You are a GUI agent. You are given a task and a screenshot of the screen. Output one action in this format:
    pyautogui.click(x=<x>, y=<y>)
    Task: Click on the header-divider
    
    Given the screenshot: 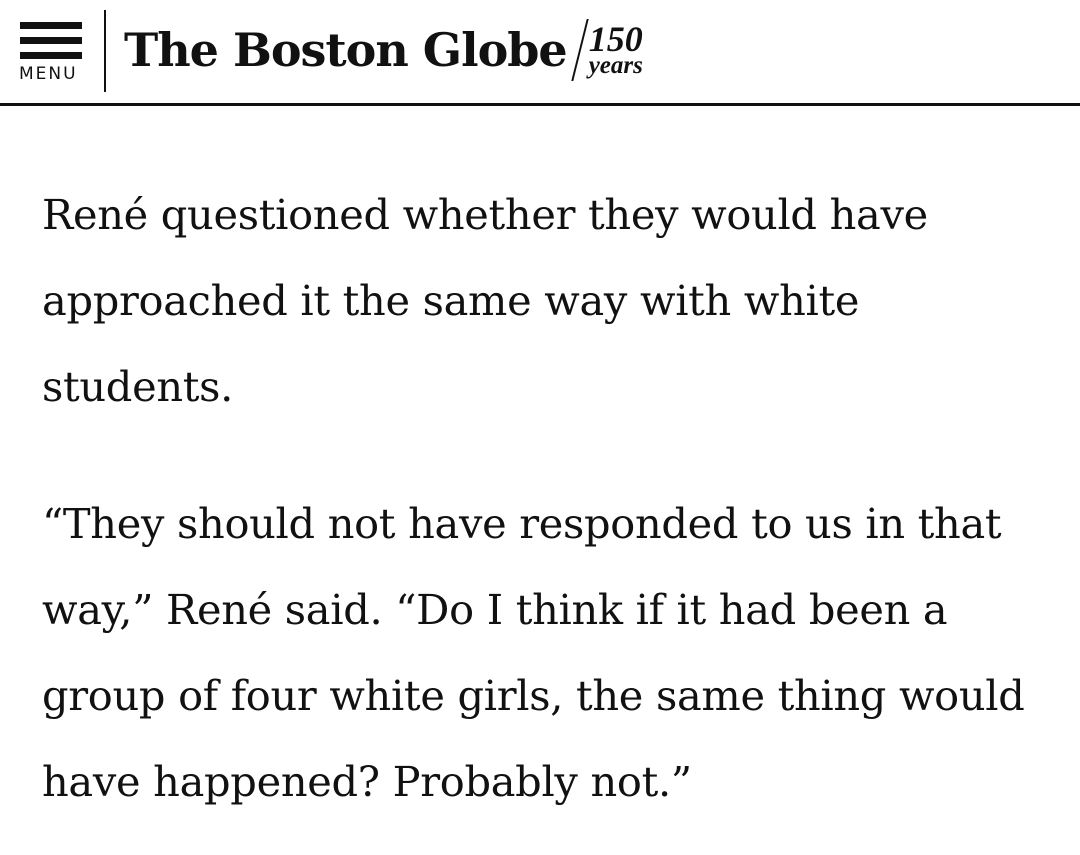 What is the action you would take?
    pyautogui.click(x=105, y=51)
    